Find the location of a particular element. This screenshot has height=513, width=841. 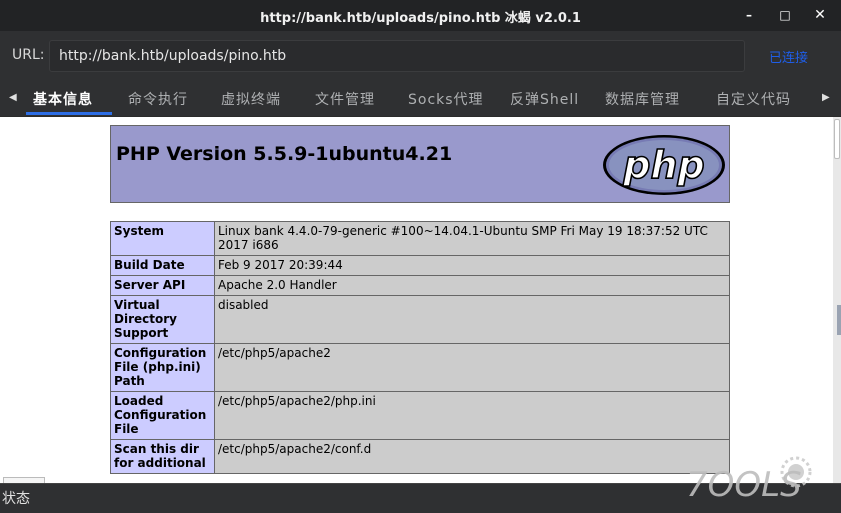

maximize-button: □ is located at coordinates (785, 15).